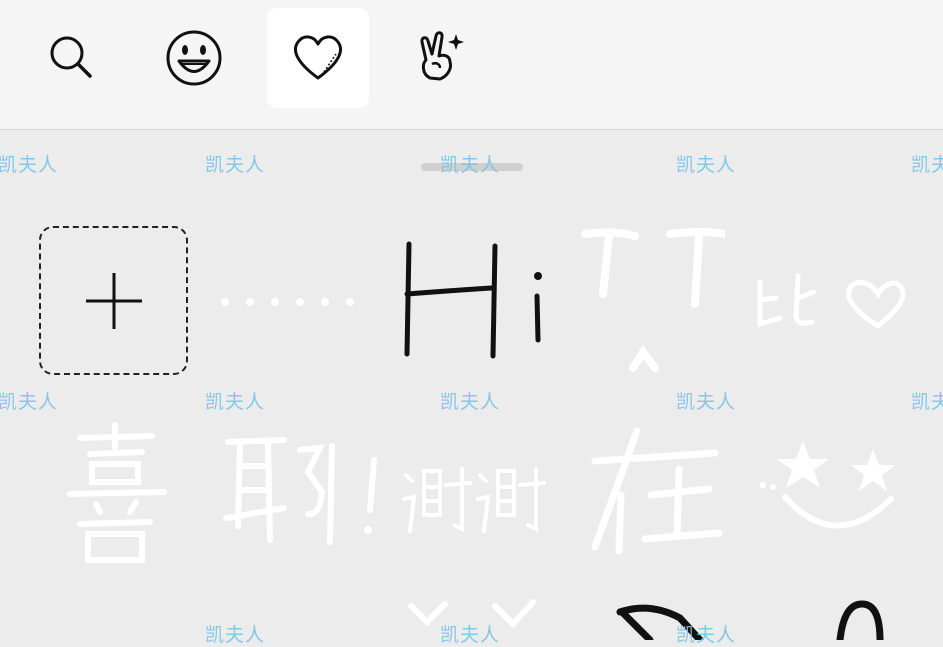 This screenshot has width=943, height=647. Describe the element at coordinates (475, 500) in the screenshot. I see `xiexie-sticker` at that location.